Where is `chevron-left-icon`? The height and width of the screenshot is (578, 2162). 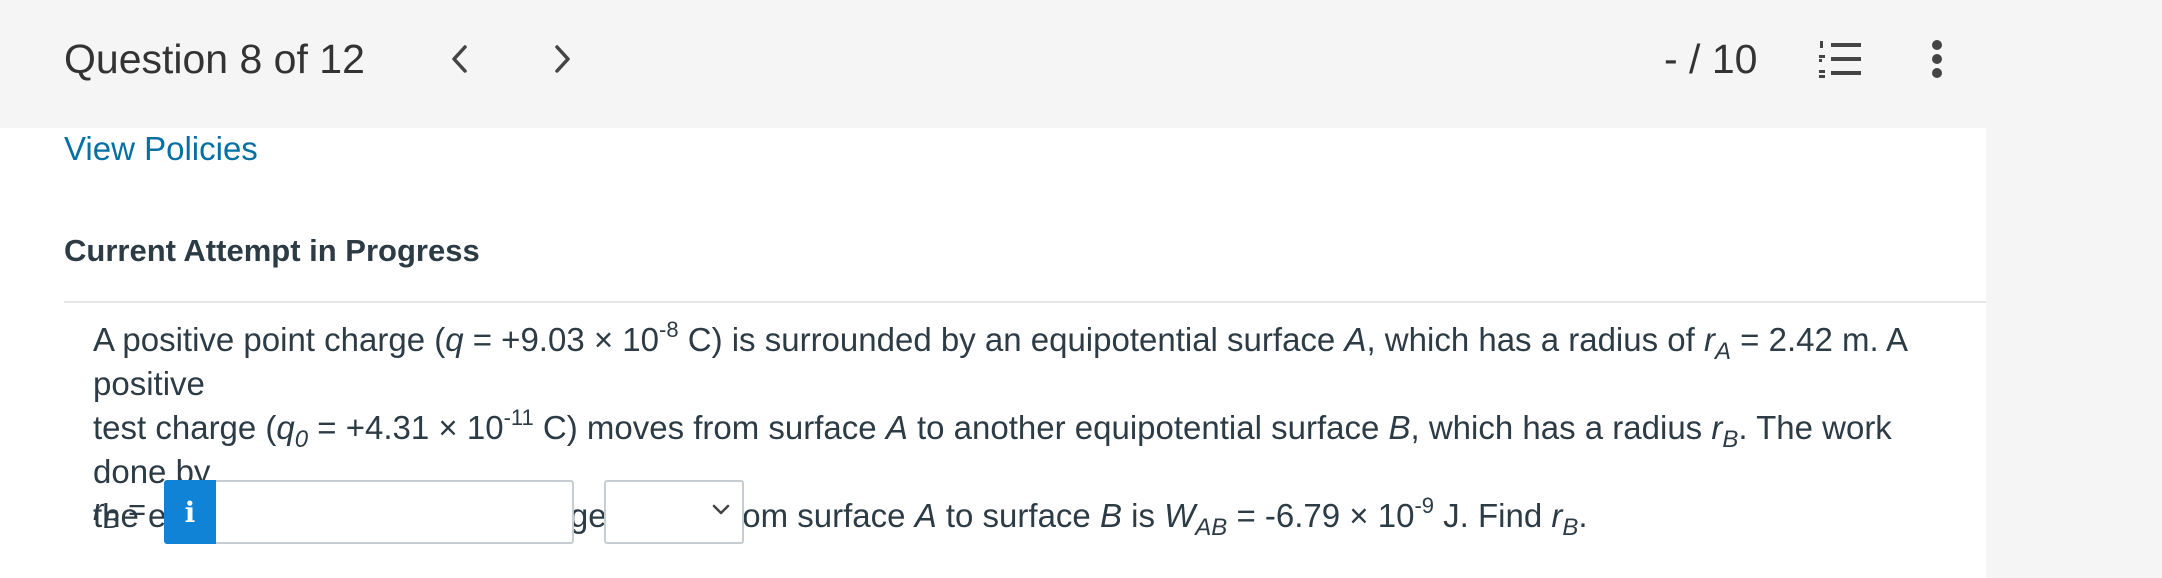 chevron-left-icon is located at coordinates (459, 59).